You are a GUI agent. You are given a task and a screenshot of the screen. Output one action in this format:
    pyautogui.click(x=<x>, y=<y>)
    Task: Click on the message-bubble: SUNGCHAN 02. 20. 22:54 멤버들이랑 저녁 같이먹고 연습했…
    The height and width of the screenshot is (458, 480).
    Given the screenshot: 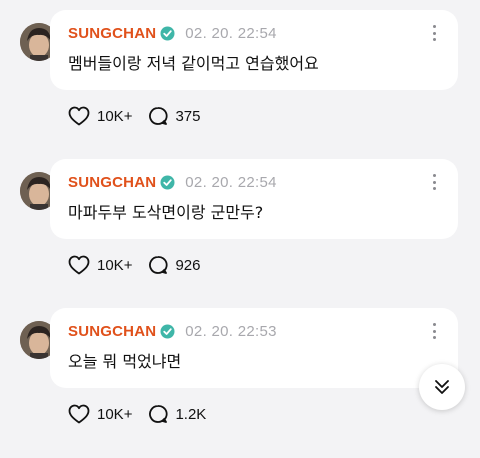 What is the action you would take?
    pyautogui.click(x=254, y=50)
    